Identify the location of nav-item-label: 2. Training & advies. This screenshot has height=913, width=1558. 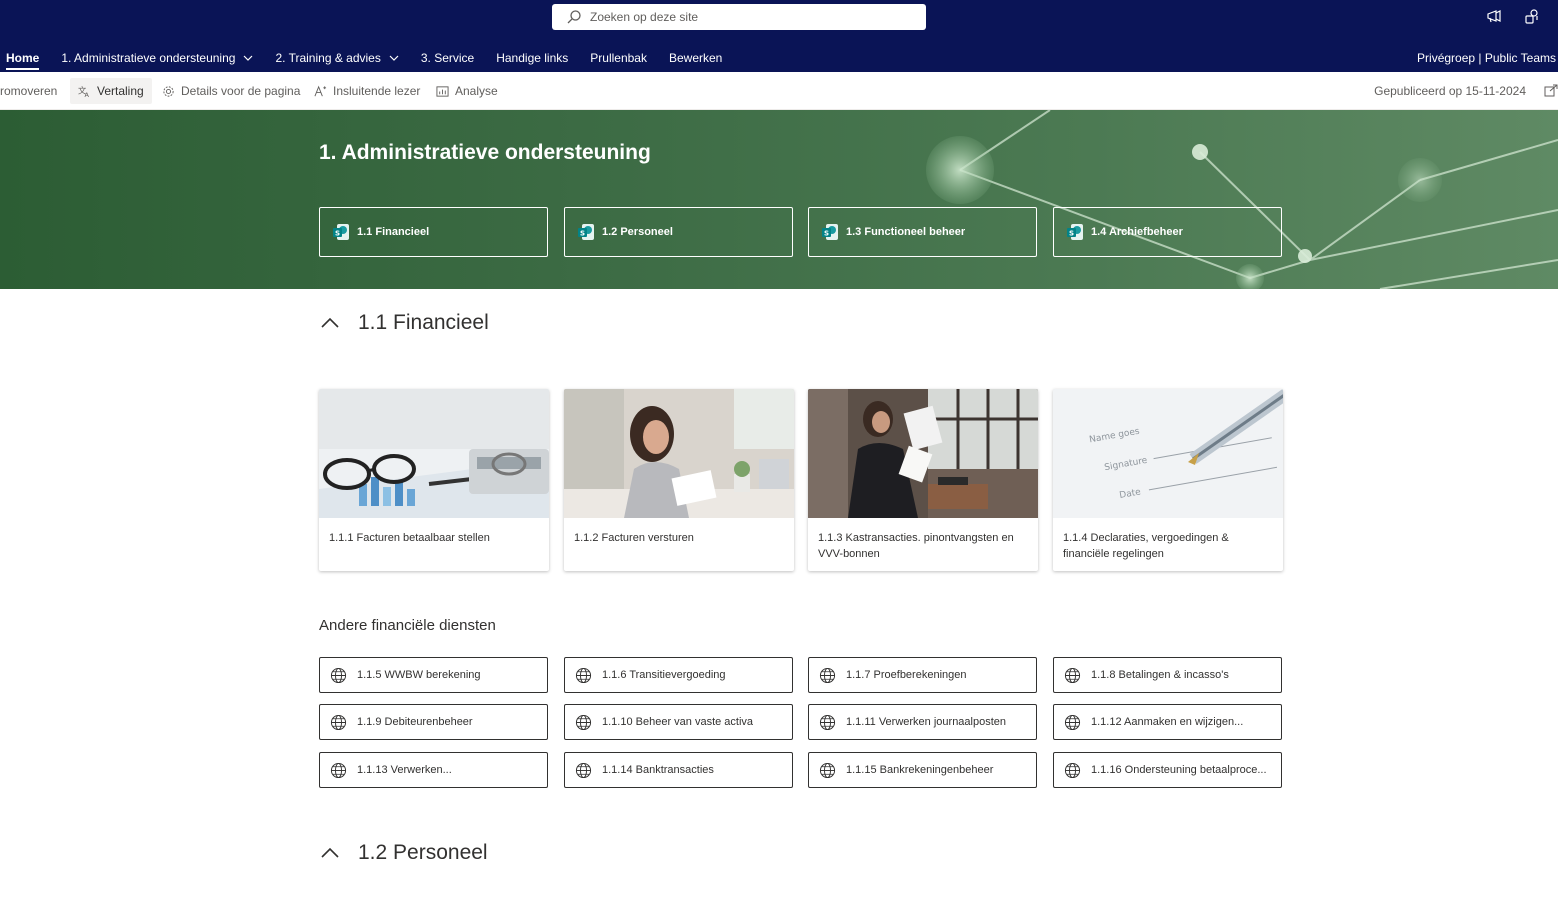
(328, 58).